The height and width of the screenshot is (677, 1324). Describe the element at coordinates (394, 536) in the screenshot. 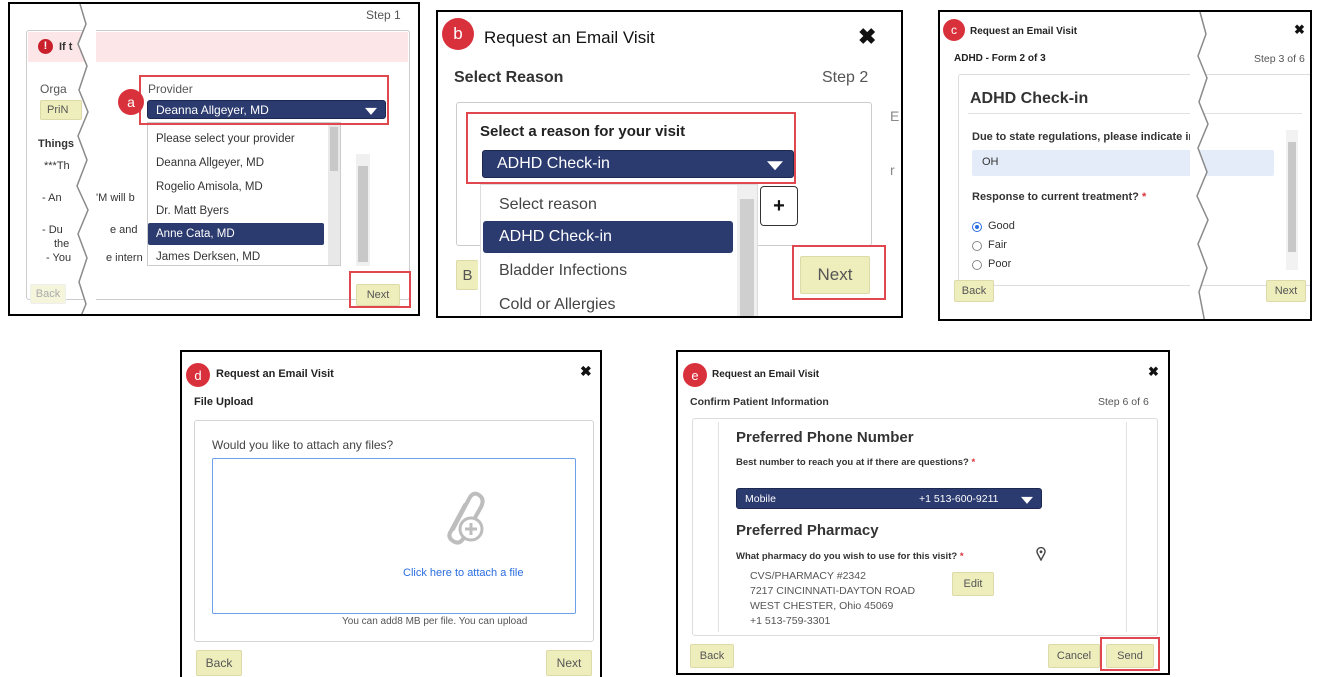

I see `drop-zone: Click here to attach a file` at that location.